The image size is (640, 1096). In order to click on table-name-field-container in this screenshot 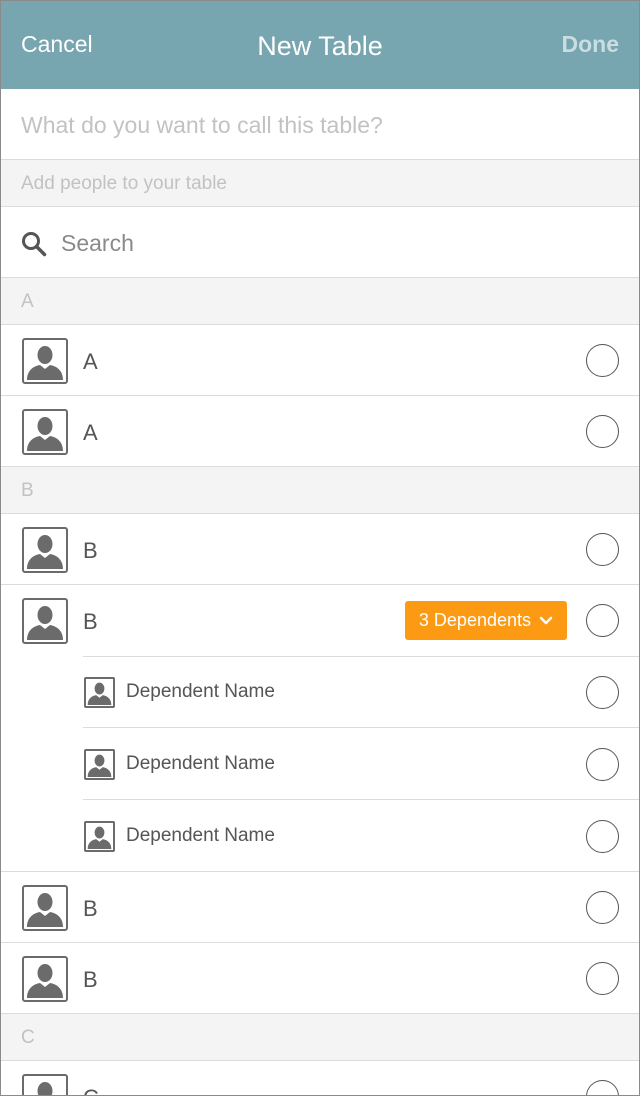, I will do `click(320, 124)`.